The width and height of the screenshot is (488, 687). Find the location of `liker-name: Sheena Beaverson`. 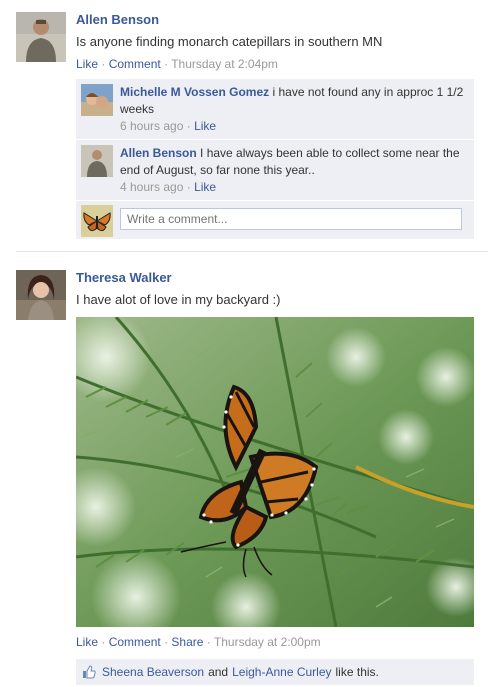

liker-name: Sheena Beaverson is located at coordinates (153, 672).